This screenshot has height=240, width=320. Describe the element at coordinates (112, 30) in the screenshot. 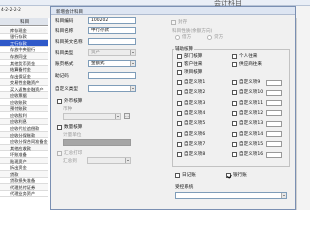

I see `name-field: 中行存款` at that location.